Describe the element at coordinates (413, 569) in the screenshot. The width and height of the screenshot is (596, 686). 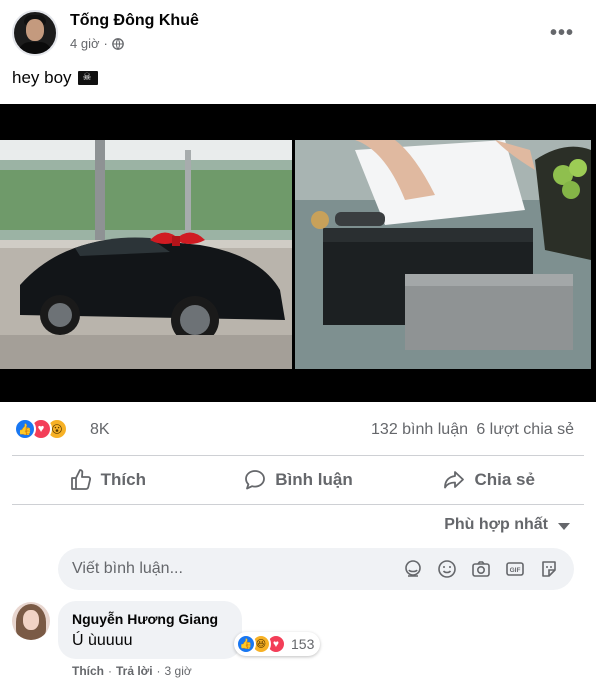
I see `avatar-sticker-icon` at that location.